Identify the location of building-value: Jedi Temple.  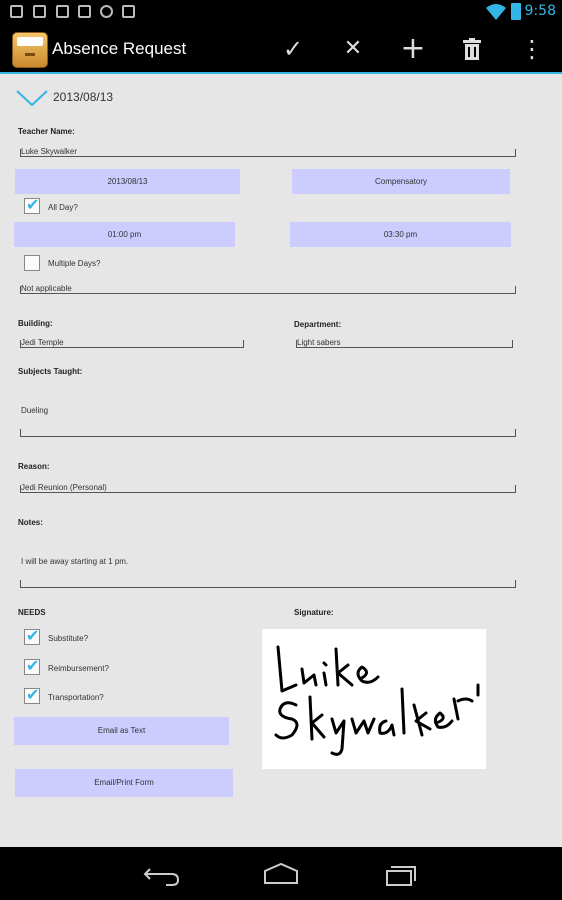
(42, 342).